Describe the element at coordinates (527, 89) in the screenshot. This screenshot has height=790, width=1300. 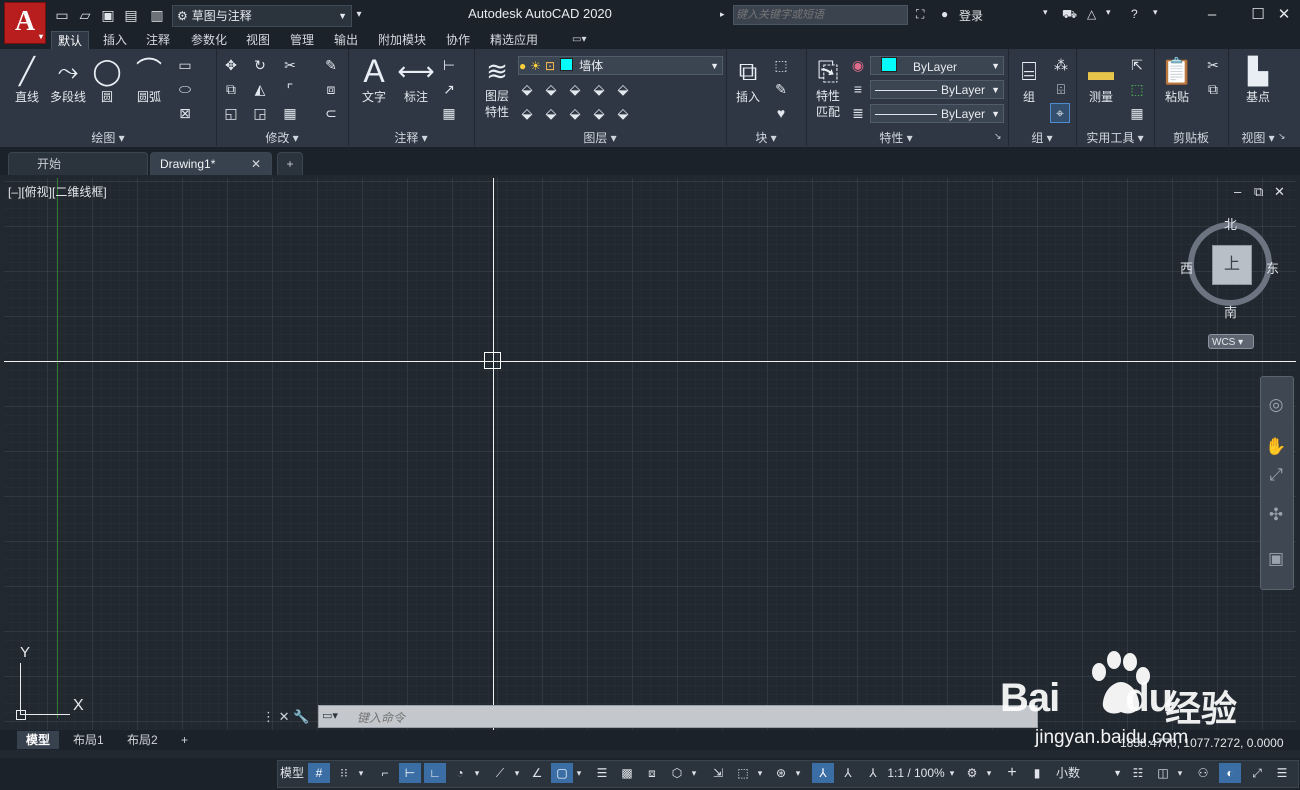
I see `layer-tool-1-icon: ⬙` at that location.